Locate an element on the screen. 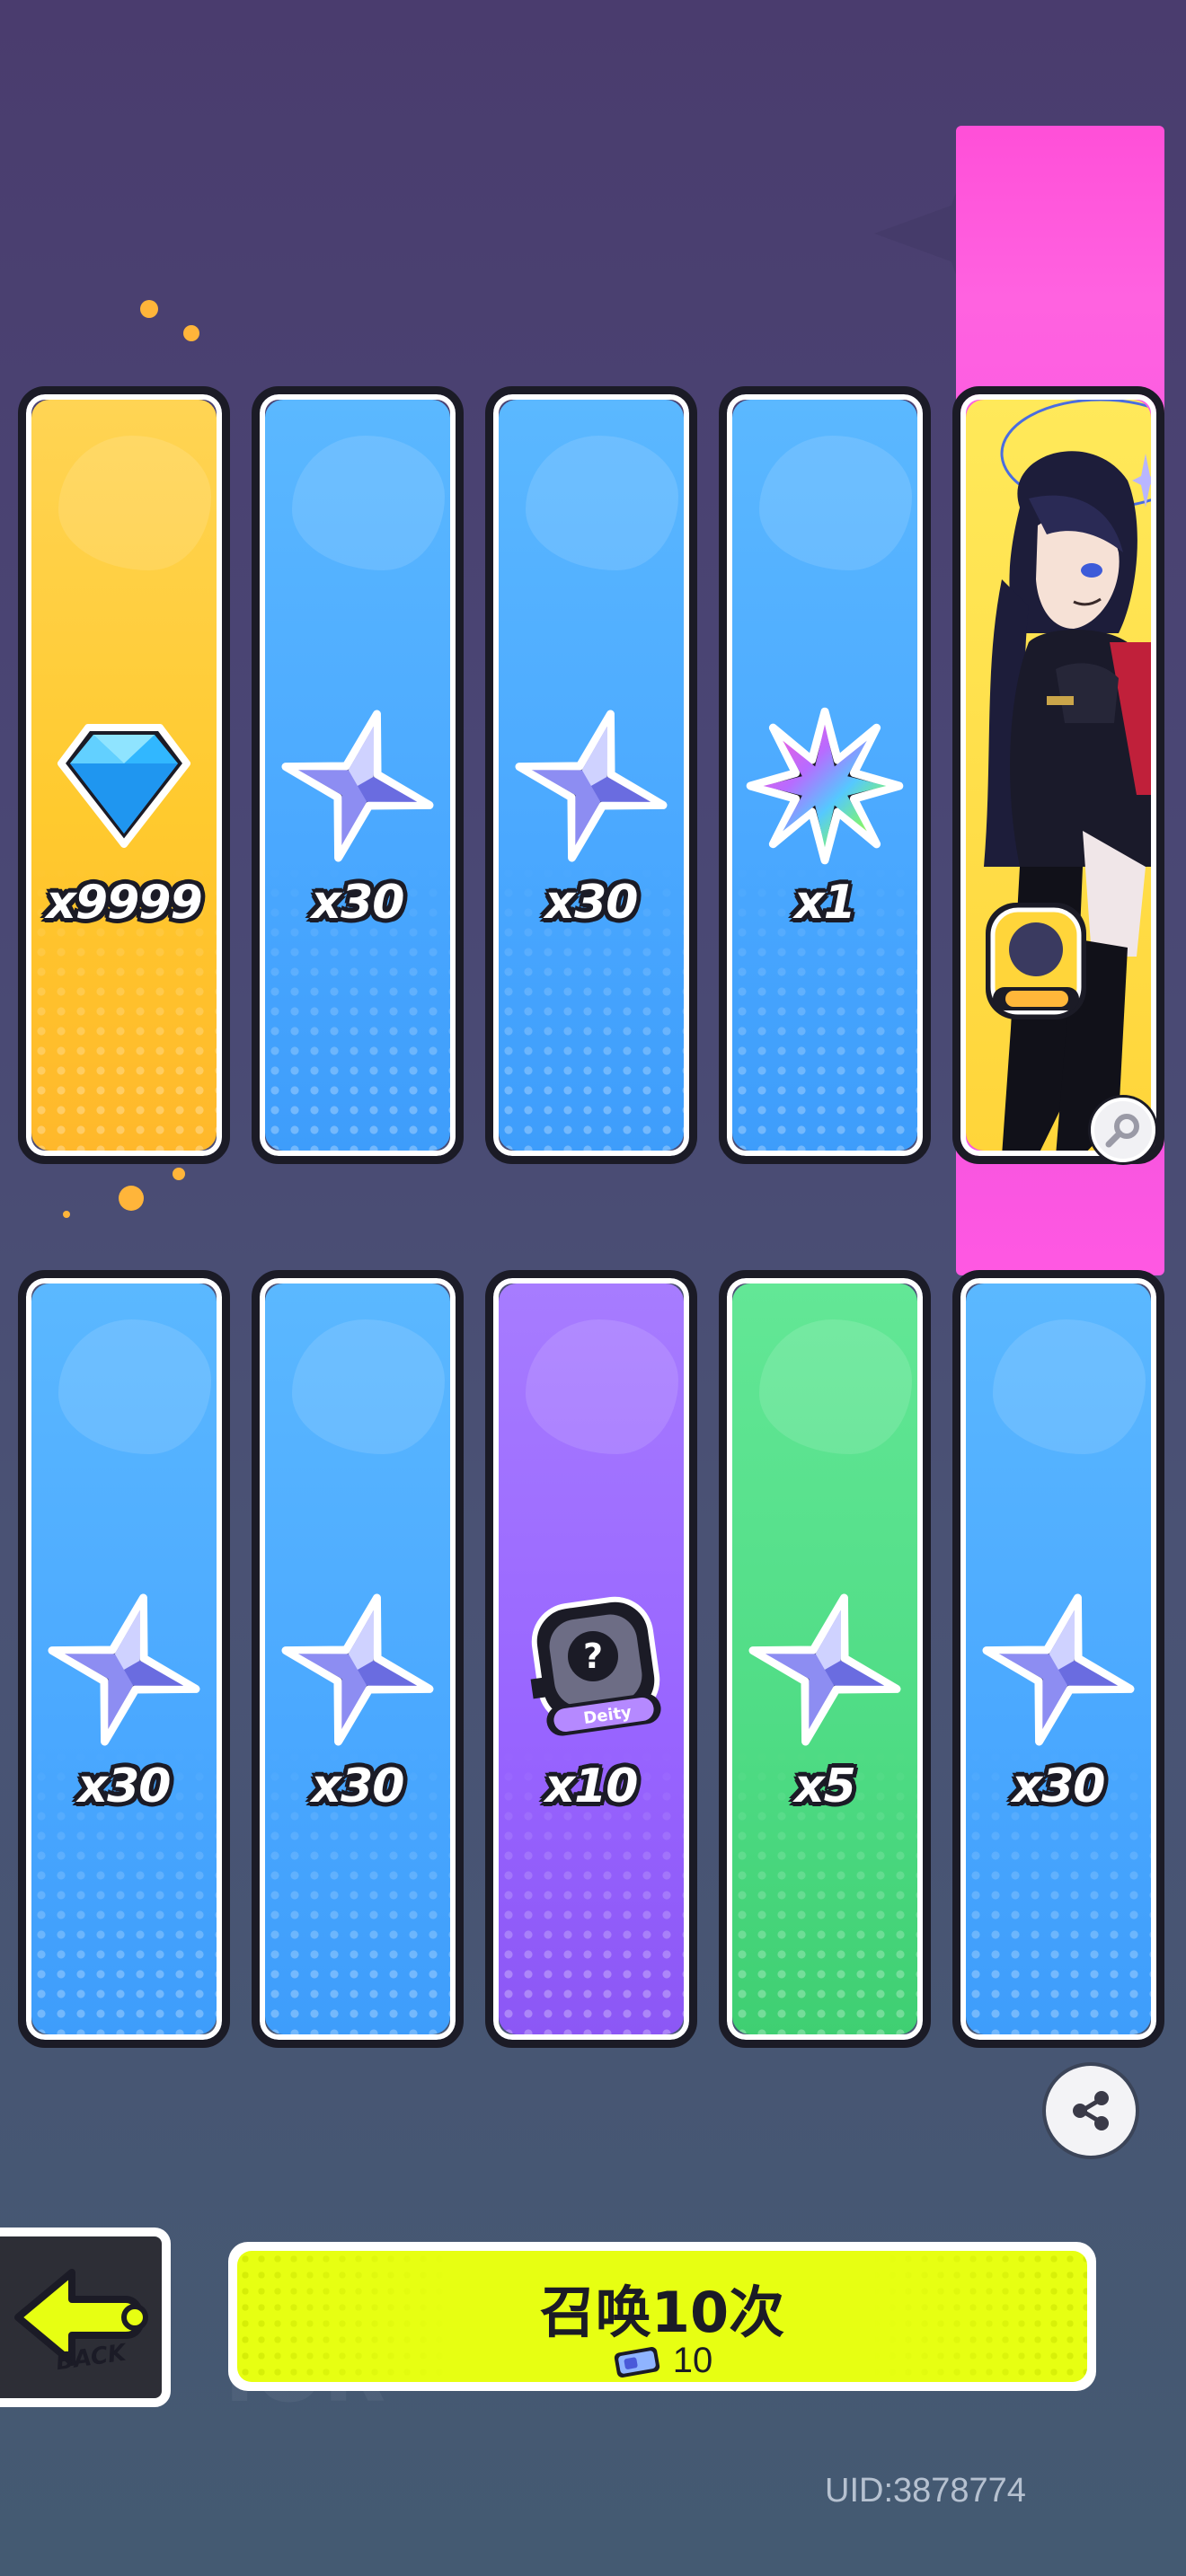  reward-card-7: x30 is located at coordinates (358, 1659).